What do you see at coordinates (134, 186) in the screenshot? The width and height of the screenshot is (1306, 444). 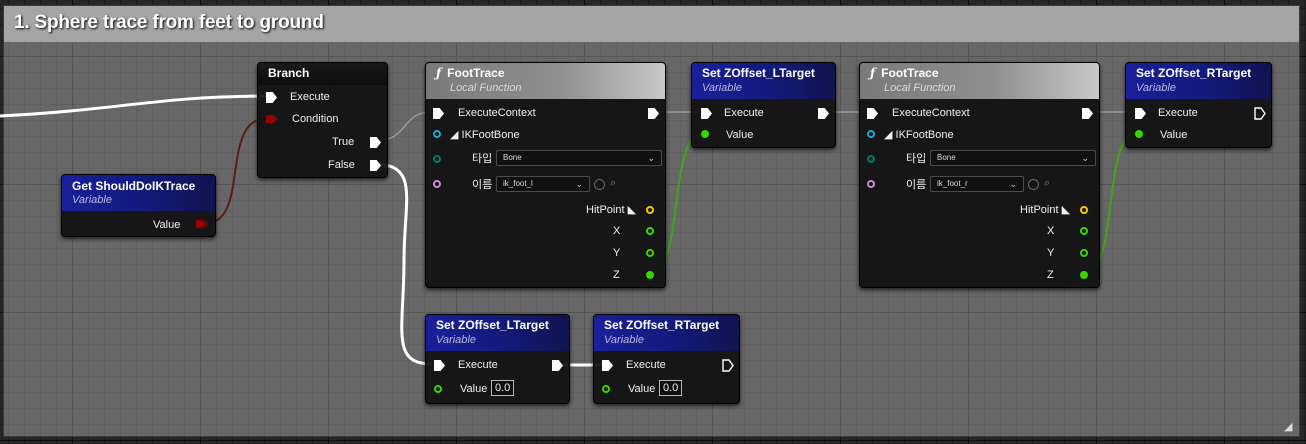 I see `node-title: Get ShouldDoIKTrace` at bounding box center [134, 186].